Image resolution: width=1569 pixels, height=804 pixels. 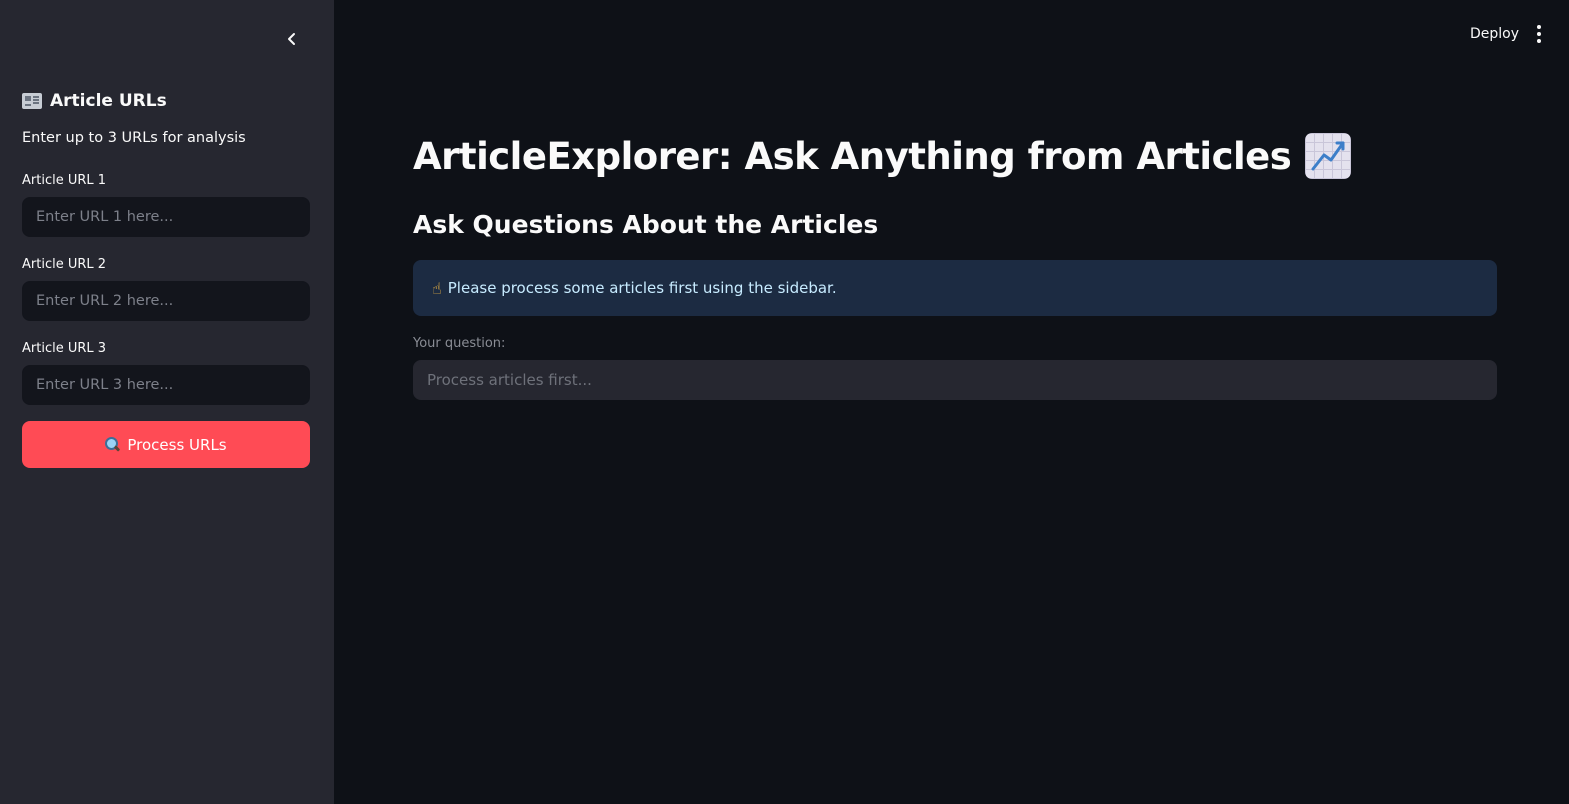 I want to click on article-url-3-input, so click(x=166, y=385).